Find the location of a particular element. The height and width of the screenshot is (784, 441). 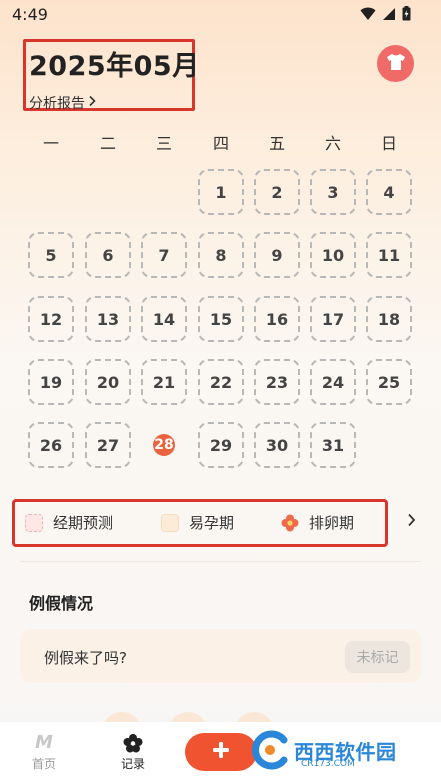

calendar-day: 1 is located at coordinates (221, 192).